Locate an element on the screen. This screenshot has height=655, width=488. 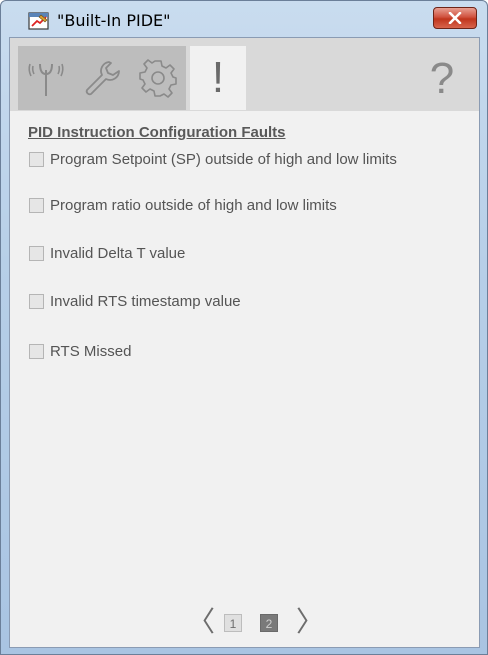
title-bar: "Built-In PIDE" is located at coordinates (244, 19).